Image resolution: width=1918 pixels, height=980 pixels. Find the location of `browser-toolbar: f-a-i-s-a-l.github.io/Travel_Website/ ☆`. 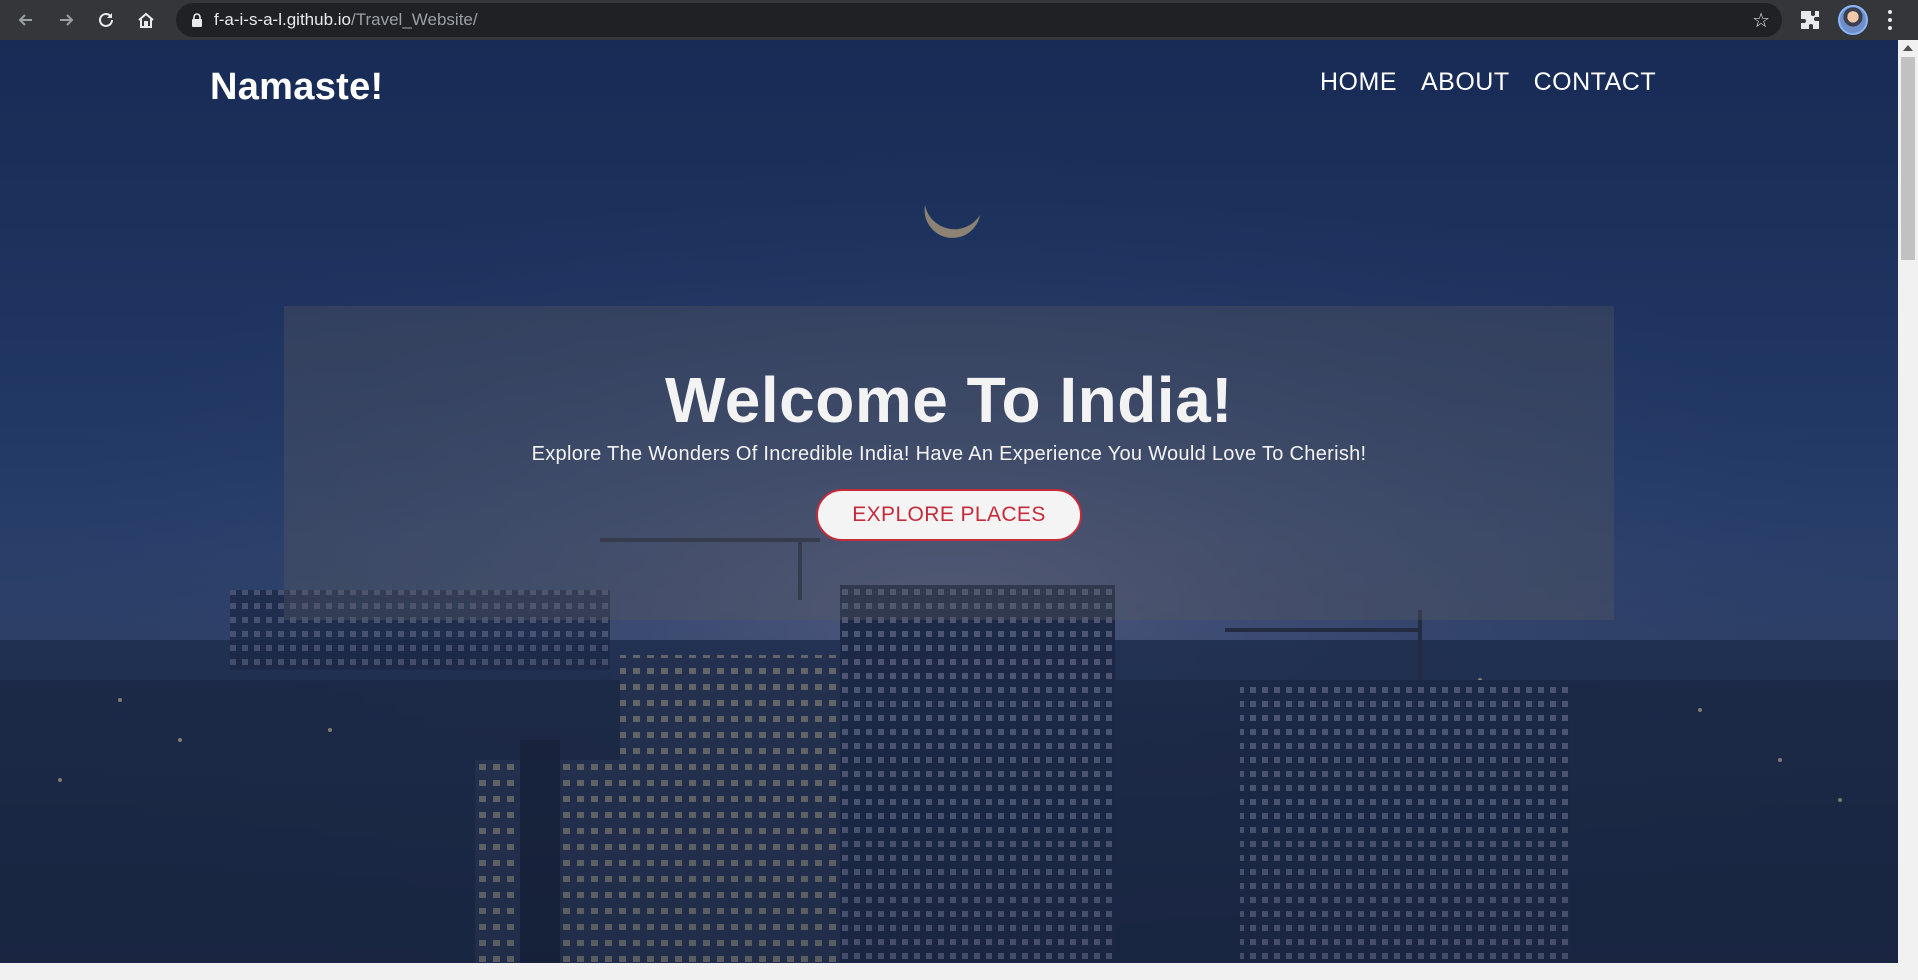

browser-toolbar: f-a-i-s-a-l.github.io/Travel_Website/ ☆ is located at coordinates (959, 20).